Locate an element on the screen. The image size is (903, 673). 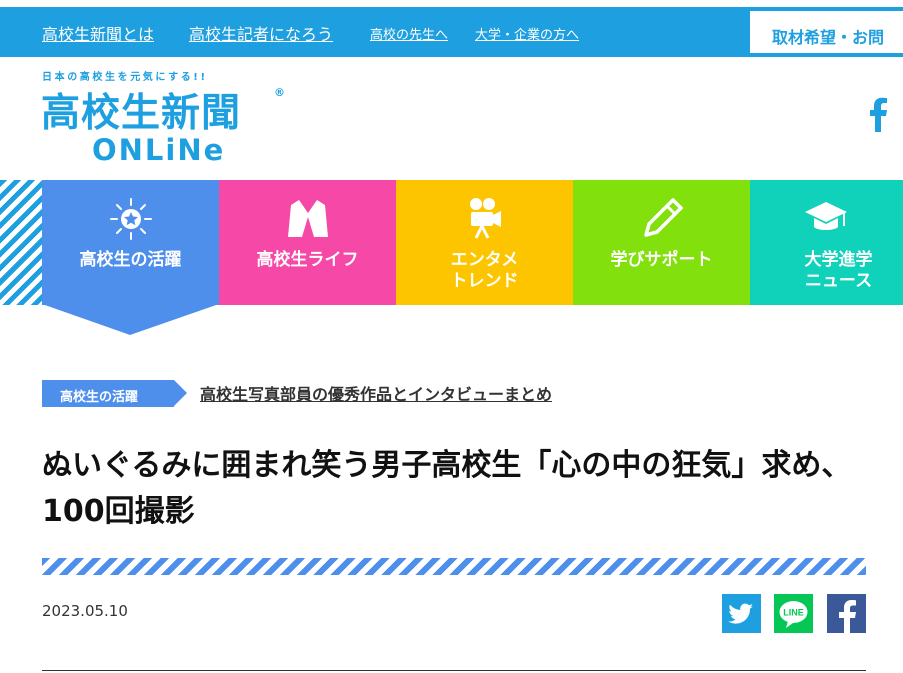
contact-button: 取材希望・お問 is located at coordinates (826, 32).